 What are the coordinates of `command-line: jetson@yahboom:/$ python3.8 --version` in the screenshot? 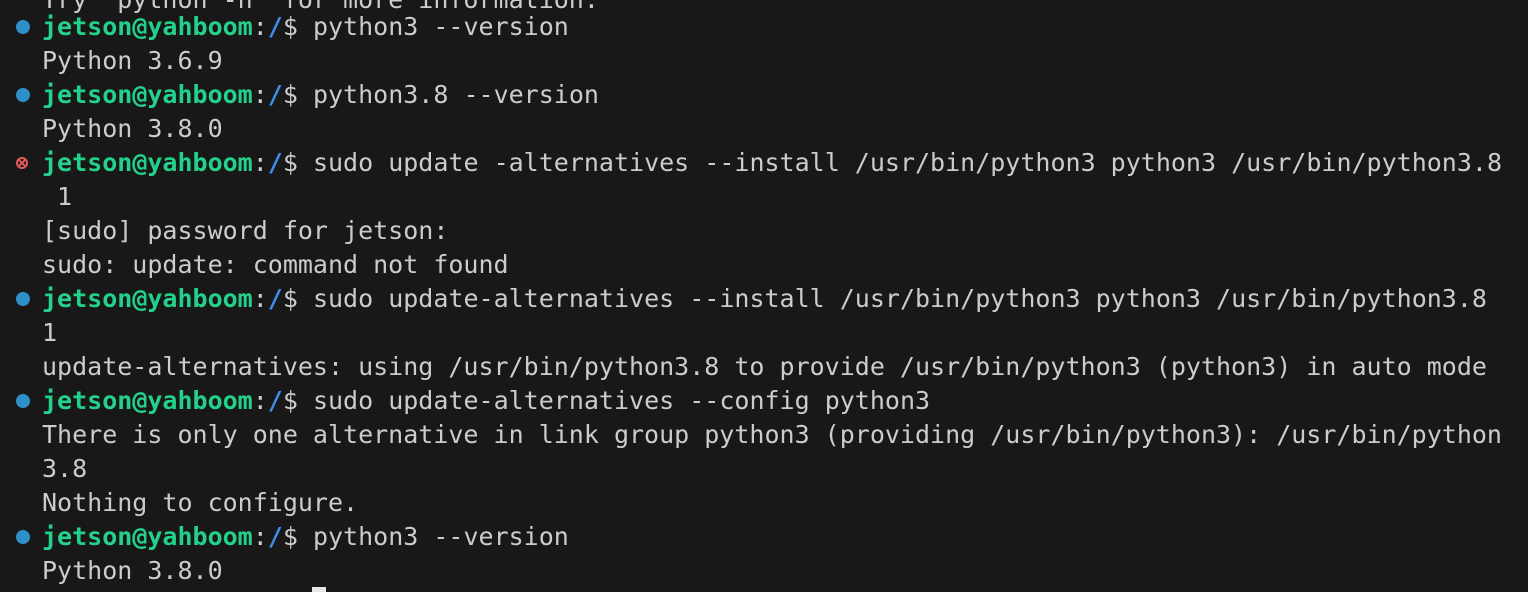 It's located at (320, 95).